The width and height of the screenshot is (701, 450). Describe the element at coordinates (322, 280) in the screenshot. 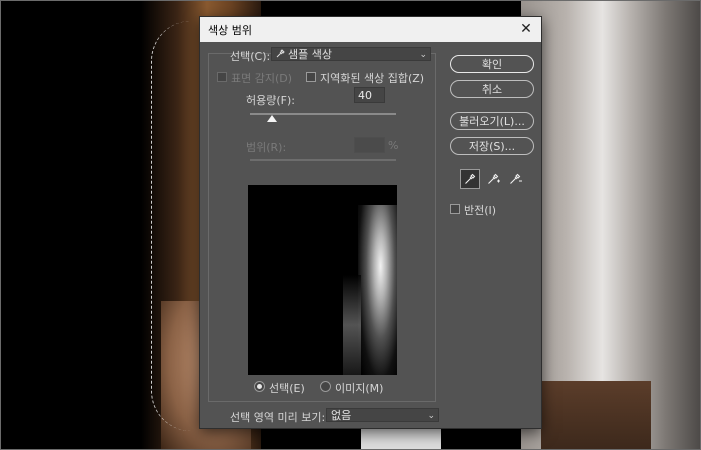

I see `selection-preview-image` at that location.